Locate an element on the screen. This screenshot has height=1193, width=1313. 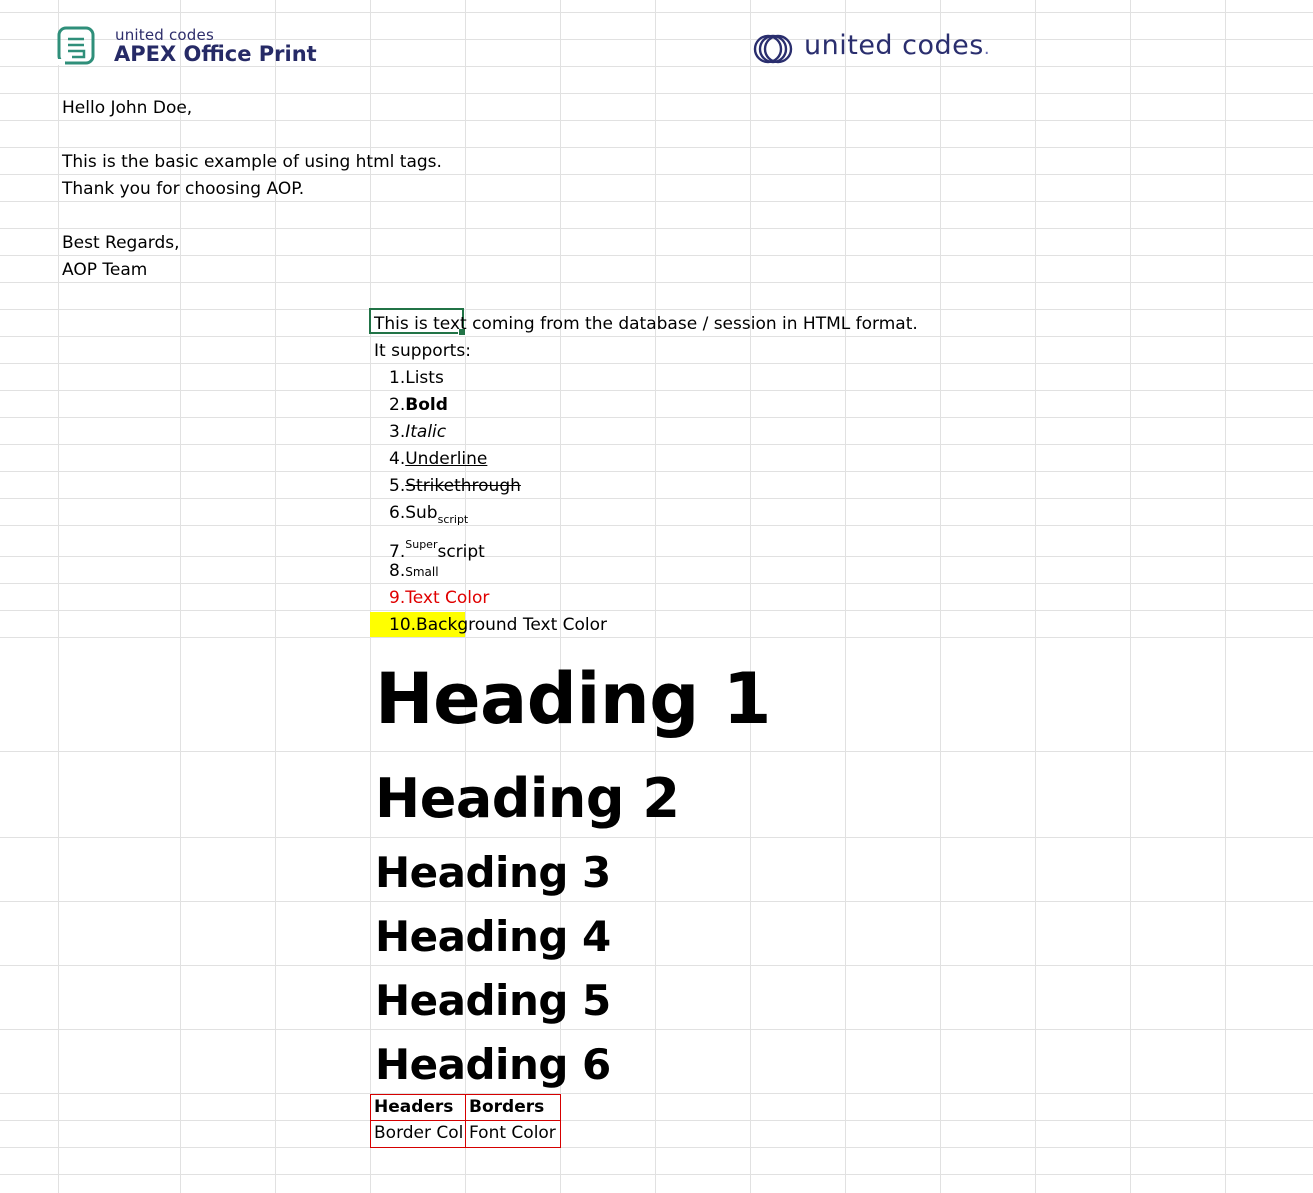
heading-4: Heading 4 is located at coordinates (493, 937).